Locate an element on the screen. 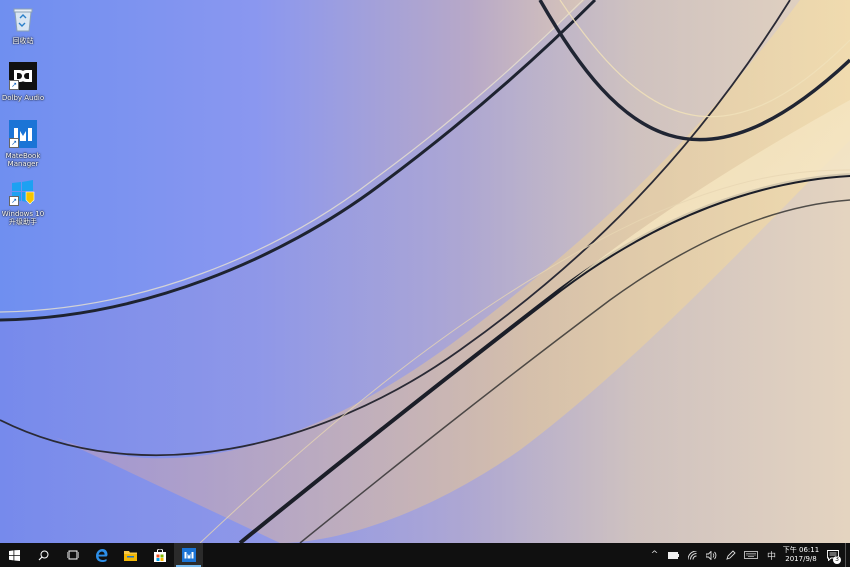  clock: 下午 06:11 2017/9/8 is located at coordinates (801, 555).